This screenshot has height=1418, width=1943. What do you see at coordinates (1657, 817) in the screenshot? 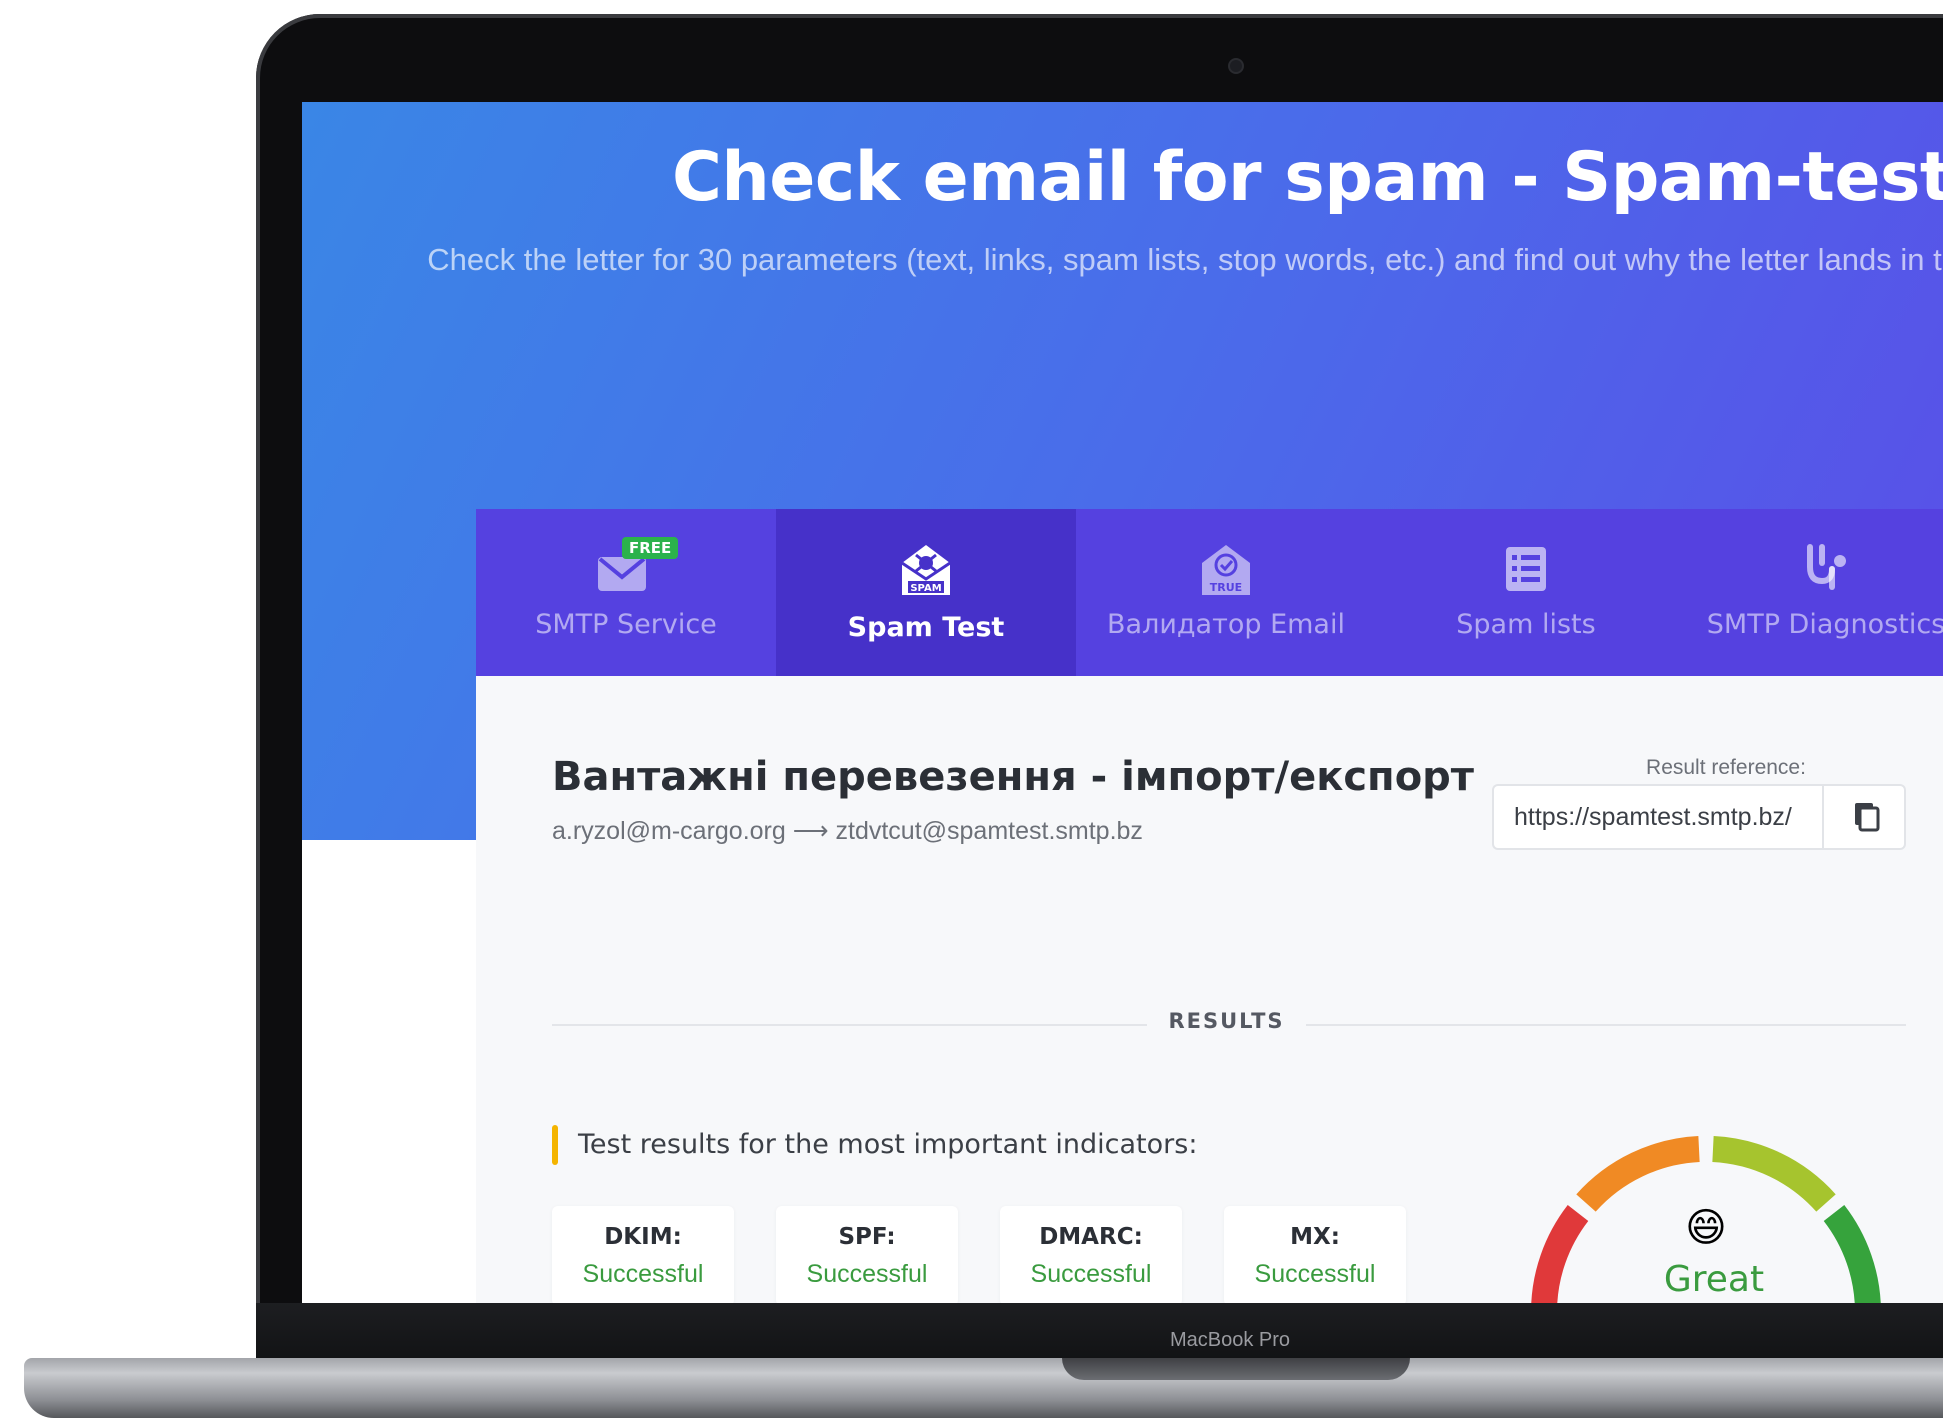
I see `result-reference-field: https://spamtest.smtp.bz/` at bounding box center [1657, 817].